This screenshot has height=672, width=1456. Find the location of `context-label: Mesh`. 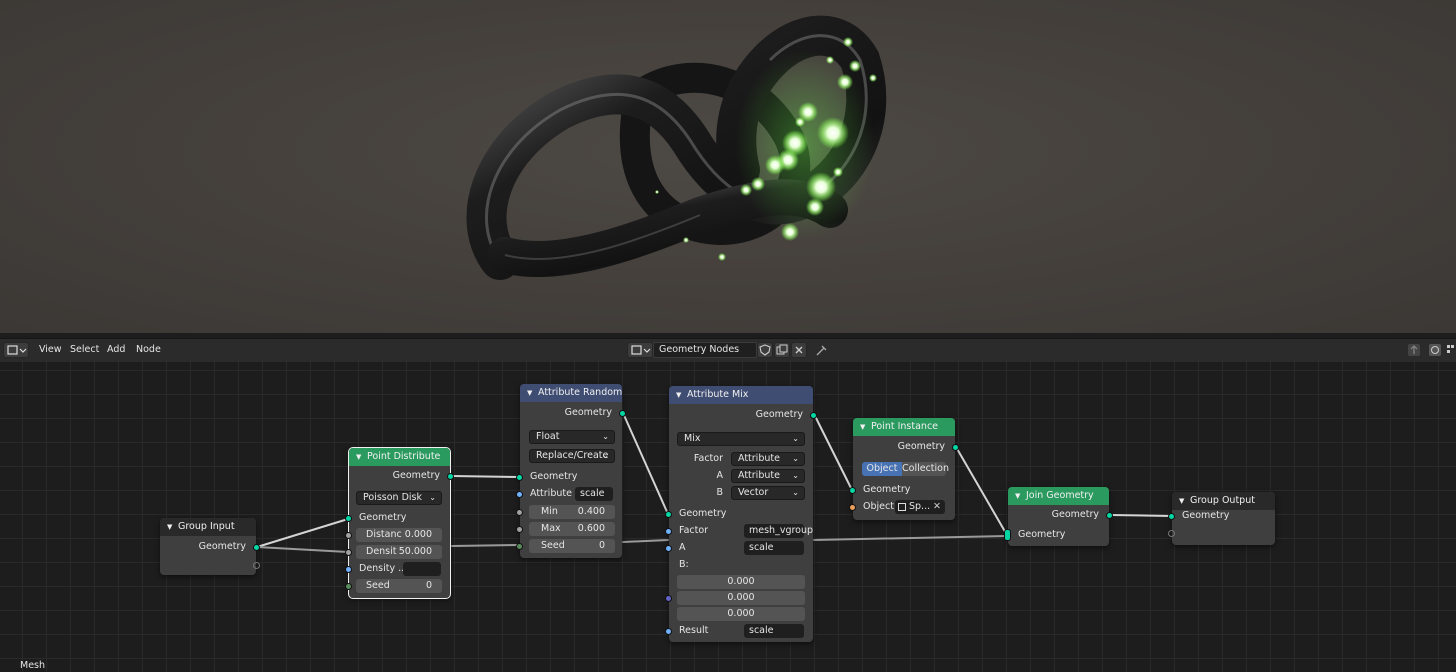

context-label: Mesh is located at coordinates (33, 665).